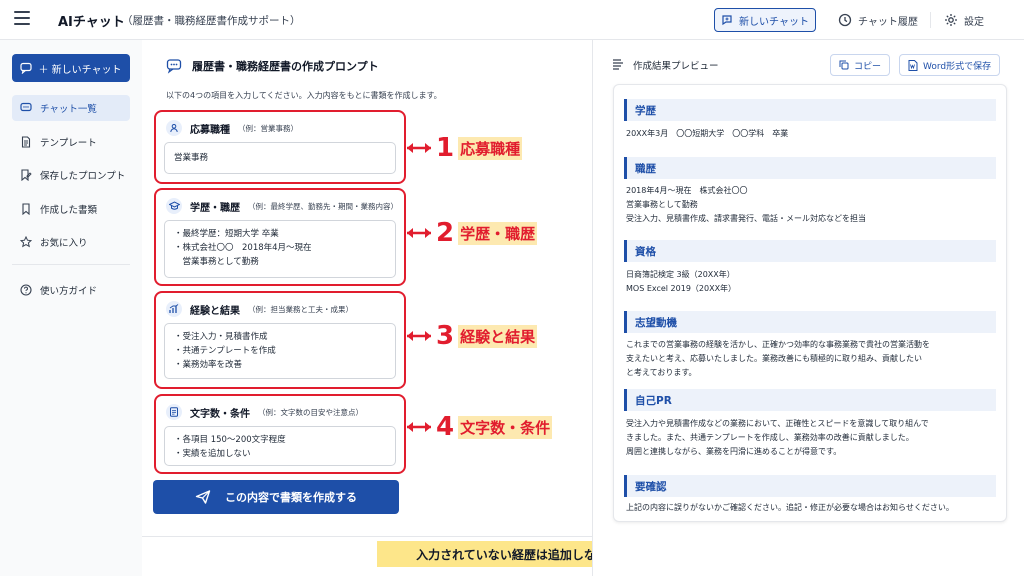 The height and width of the screenshot is (576, 1024). Describe the element at coordinates (811, 282) in the screenshot. I see `section-body: 日商簿記検定 3級（20XX年） MOS Excel 2019（20XX年）` at that location.